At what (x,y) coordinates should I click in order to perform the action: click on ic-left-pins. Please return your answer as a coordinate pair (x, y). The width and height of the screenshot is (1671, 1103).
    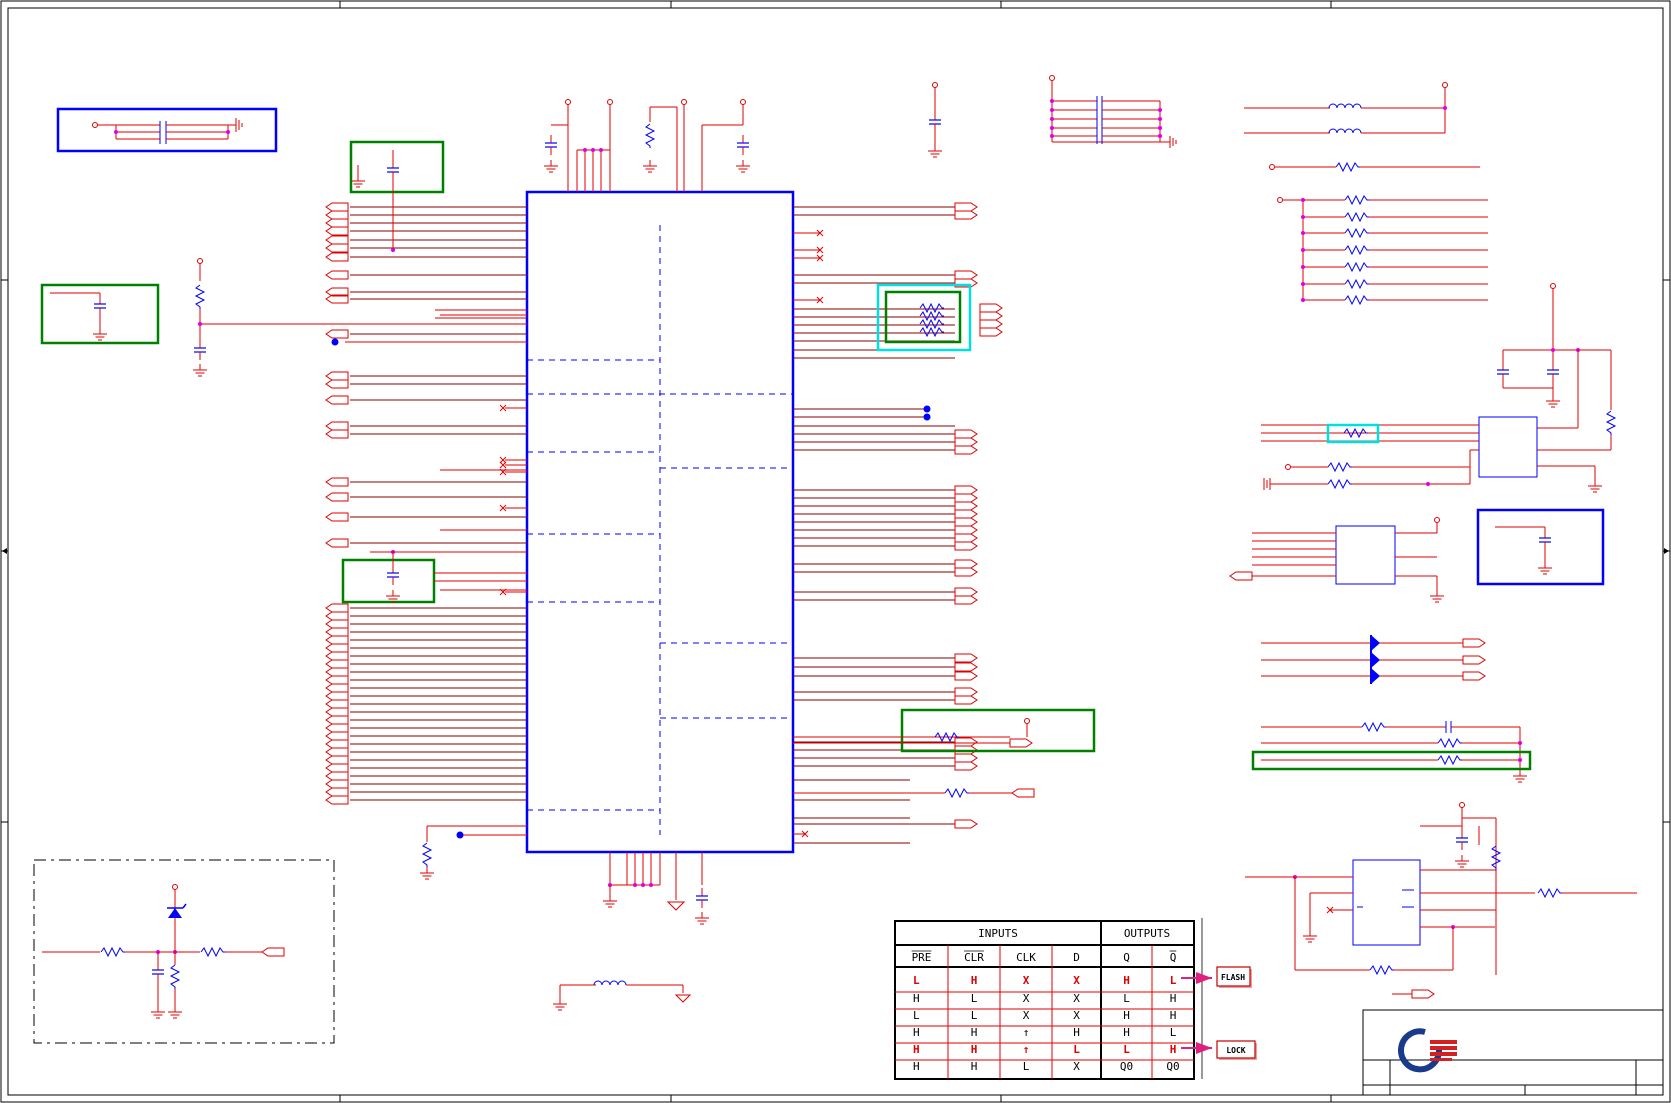
    Looking at the image, I should click on (426, 503).